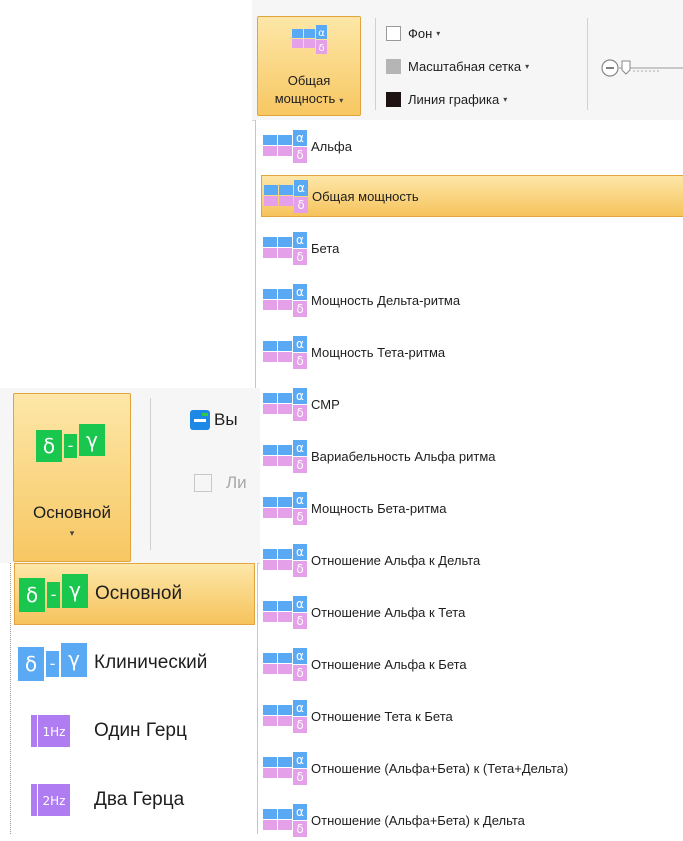 Image resolution: width=683 pixels, height=841 pixels. I want to click on power-menu-item-label: Мощность Дельта-ритма, so click(386, 300).